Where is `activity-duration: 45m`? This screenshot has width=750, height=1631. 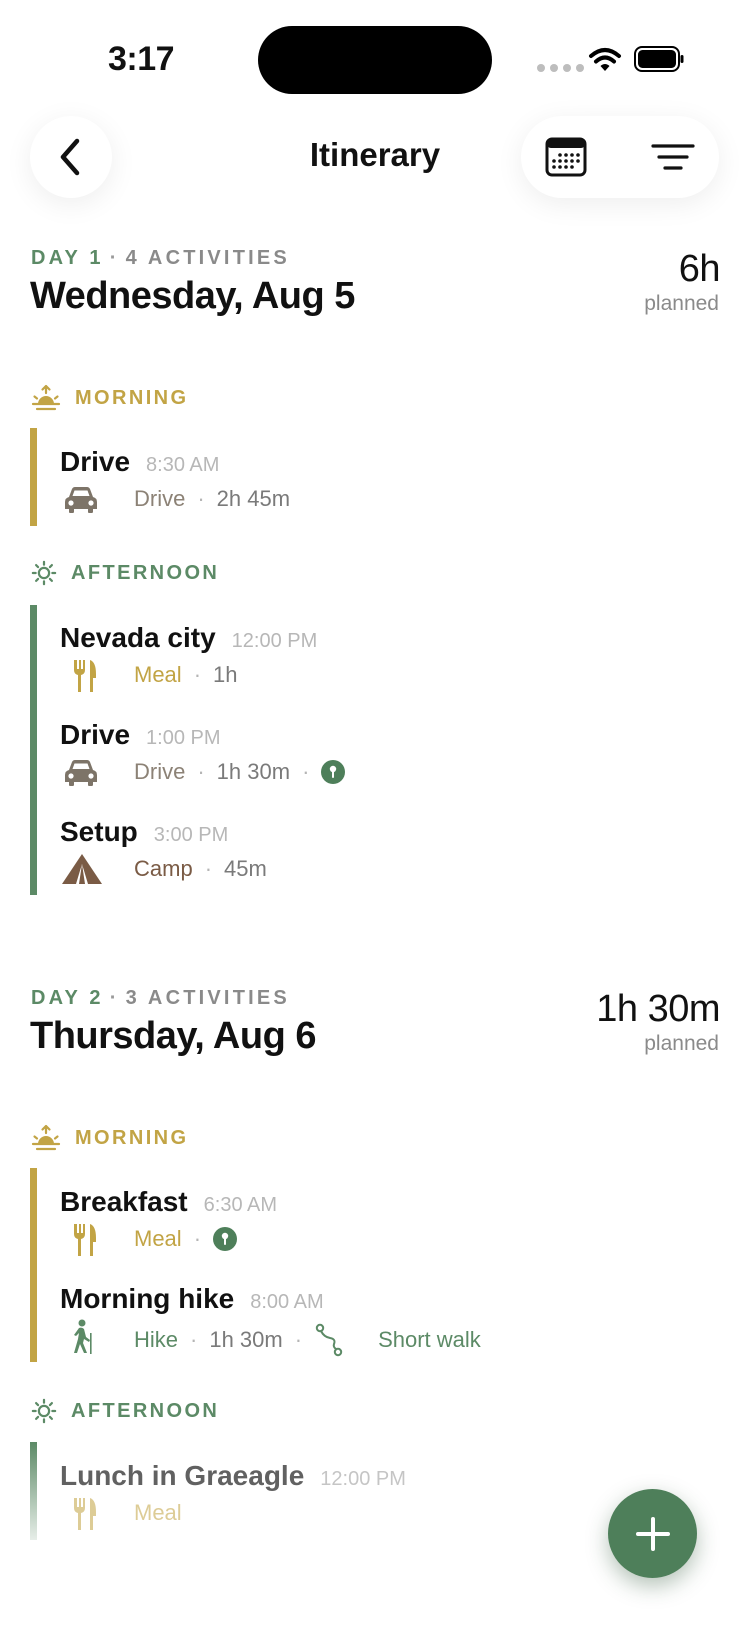
activity-duration: 45m is located at coordinates (245, 868).